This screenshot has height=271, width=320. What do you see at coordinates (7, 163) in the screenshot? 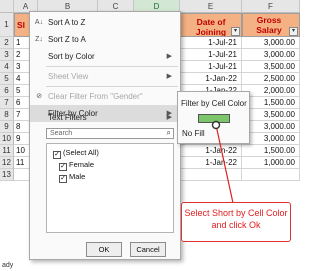
I see `row-number: 12` at bounding box center [7, 163].